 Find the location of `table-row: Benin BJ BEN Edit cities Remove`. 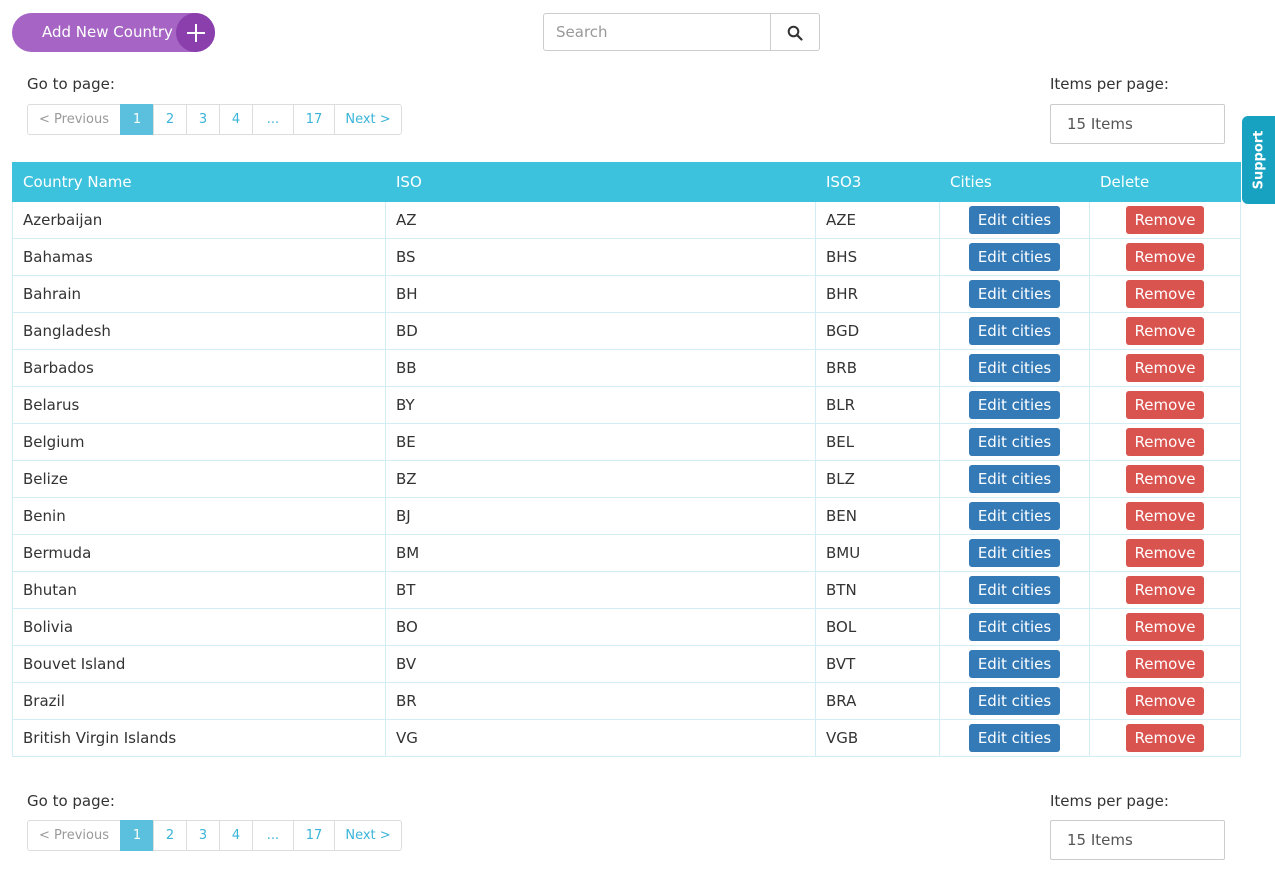

table-row: Benin BJ BEN Edit cities Remove is located at coordinates (626, 516).